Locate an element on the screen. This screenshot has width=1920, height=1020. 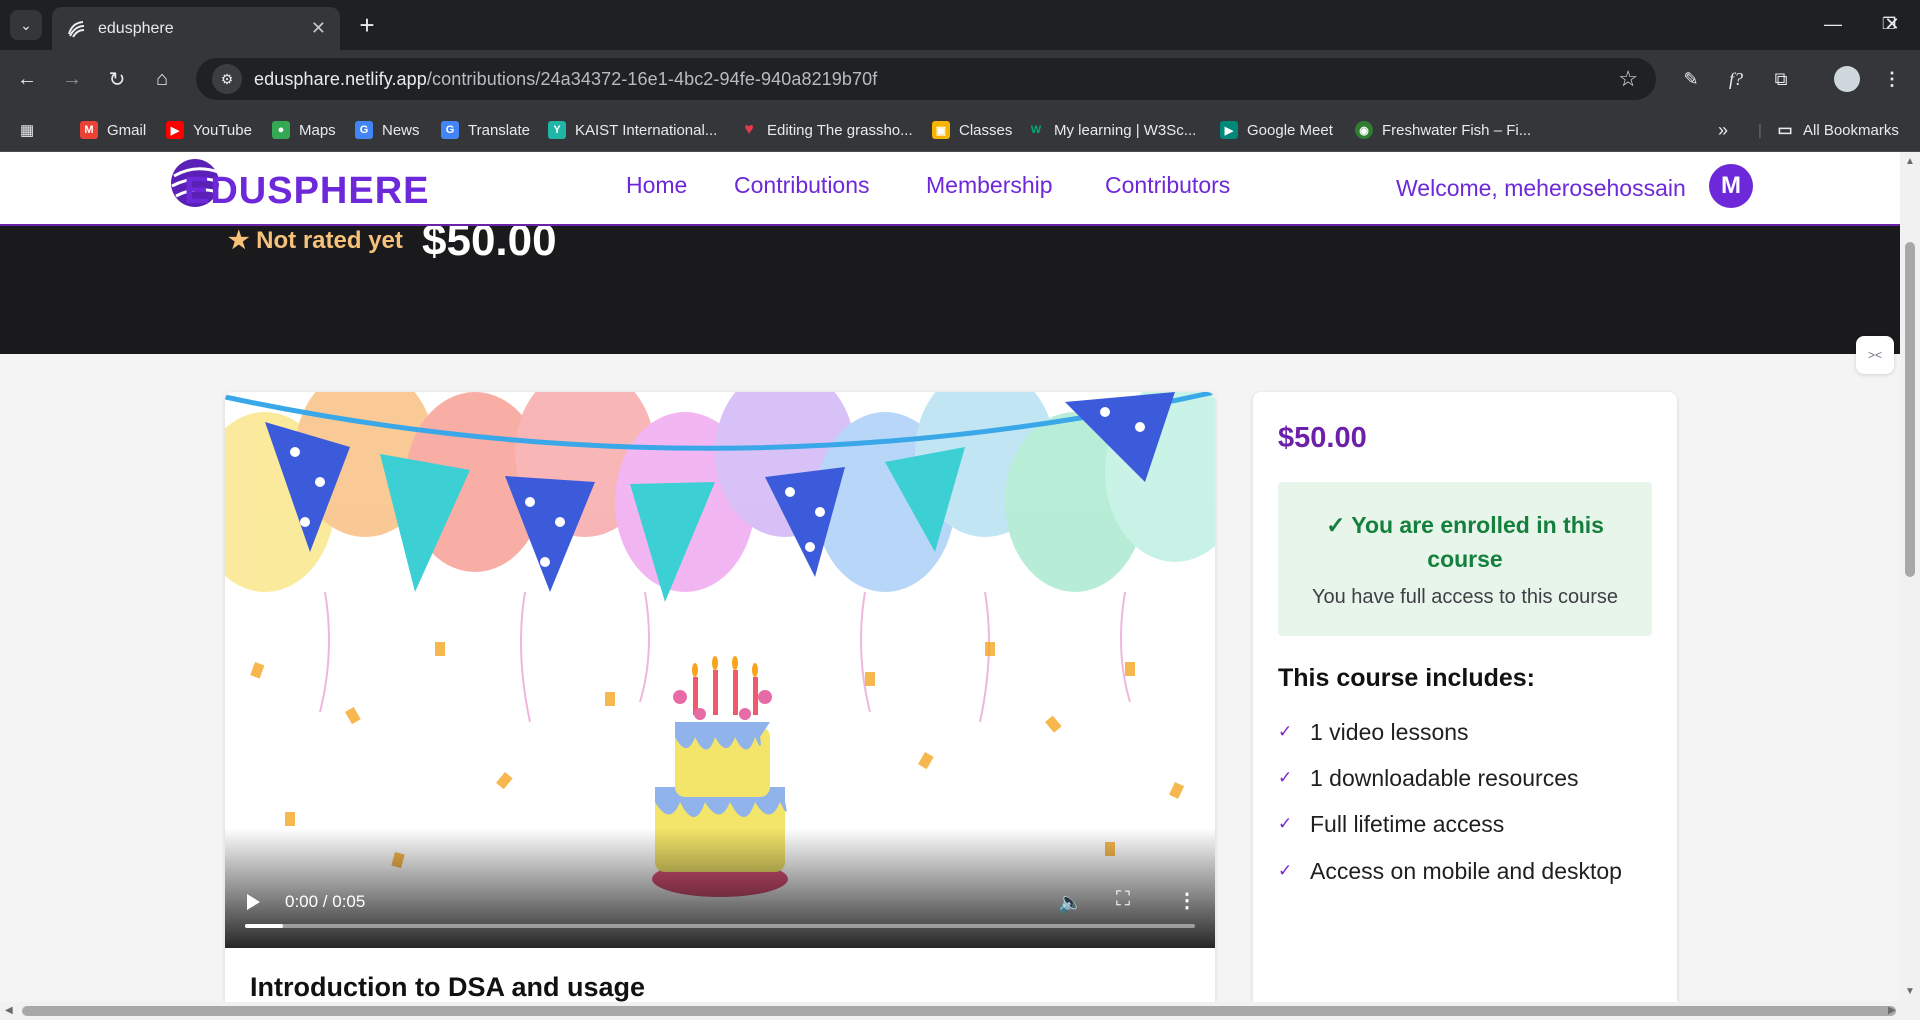
enrolled-subtext: You have full access to this course is located at coordinates (1465, 597).